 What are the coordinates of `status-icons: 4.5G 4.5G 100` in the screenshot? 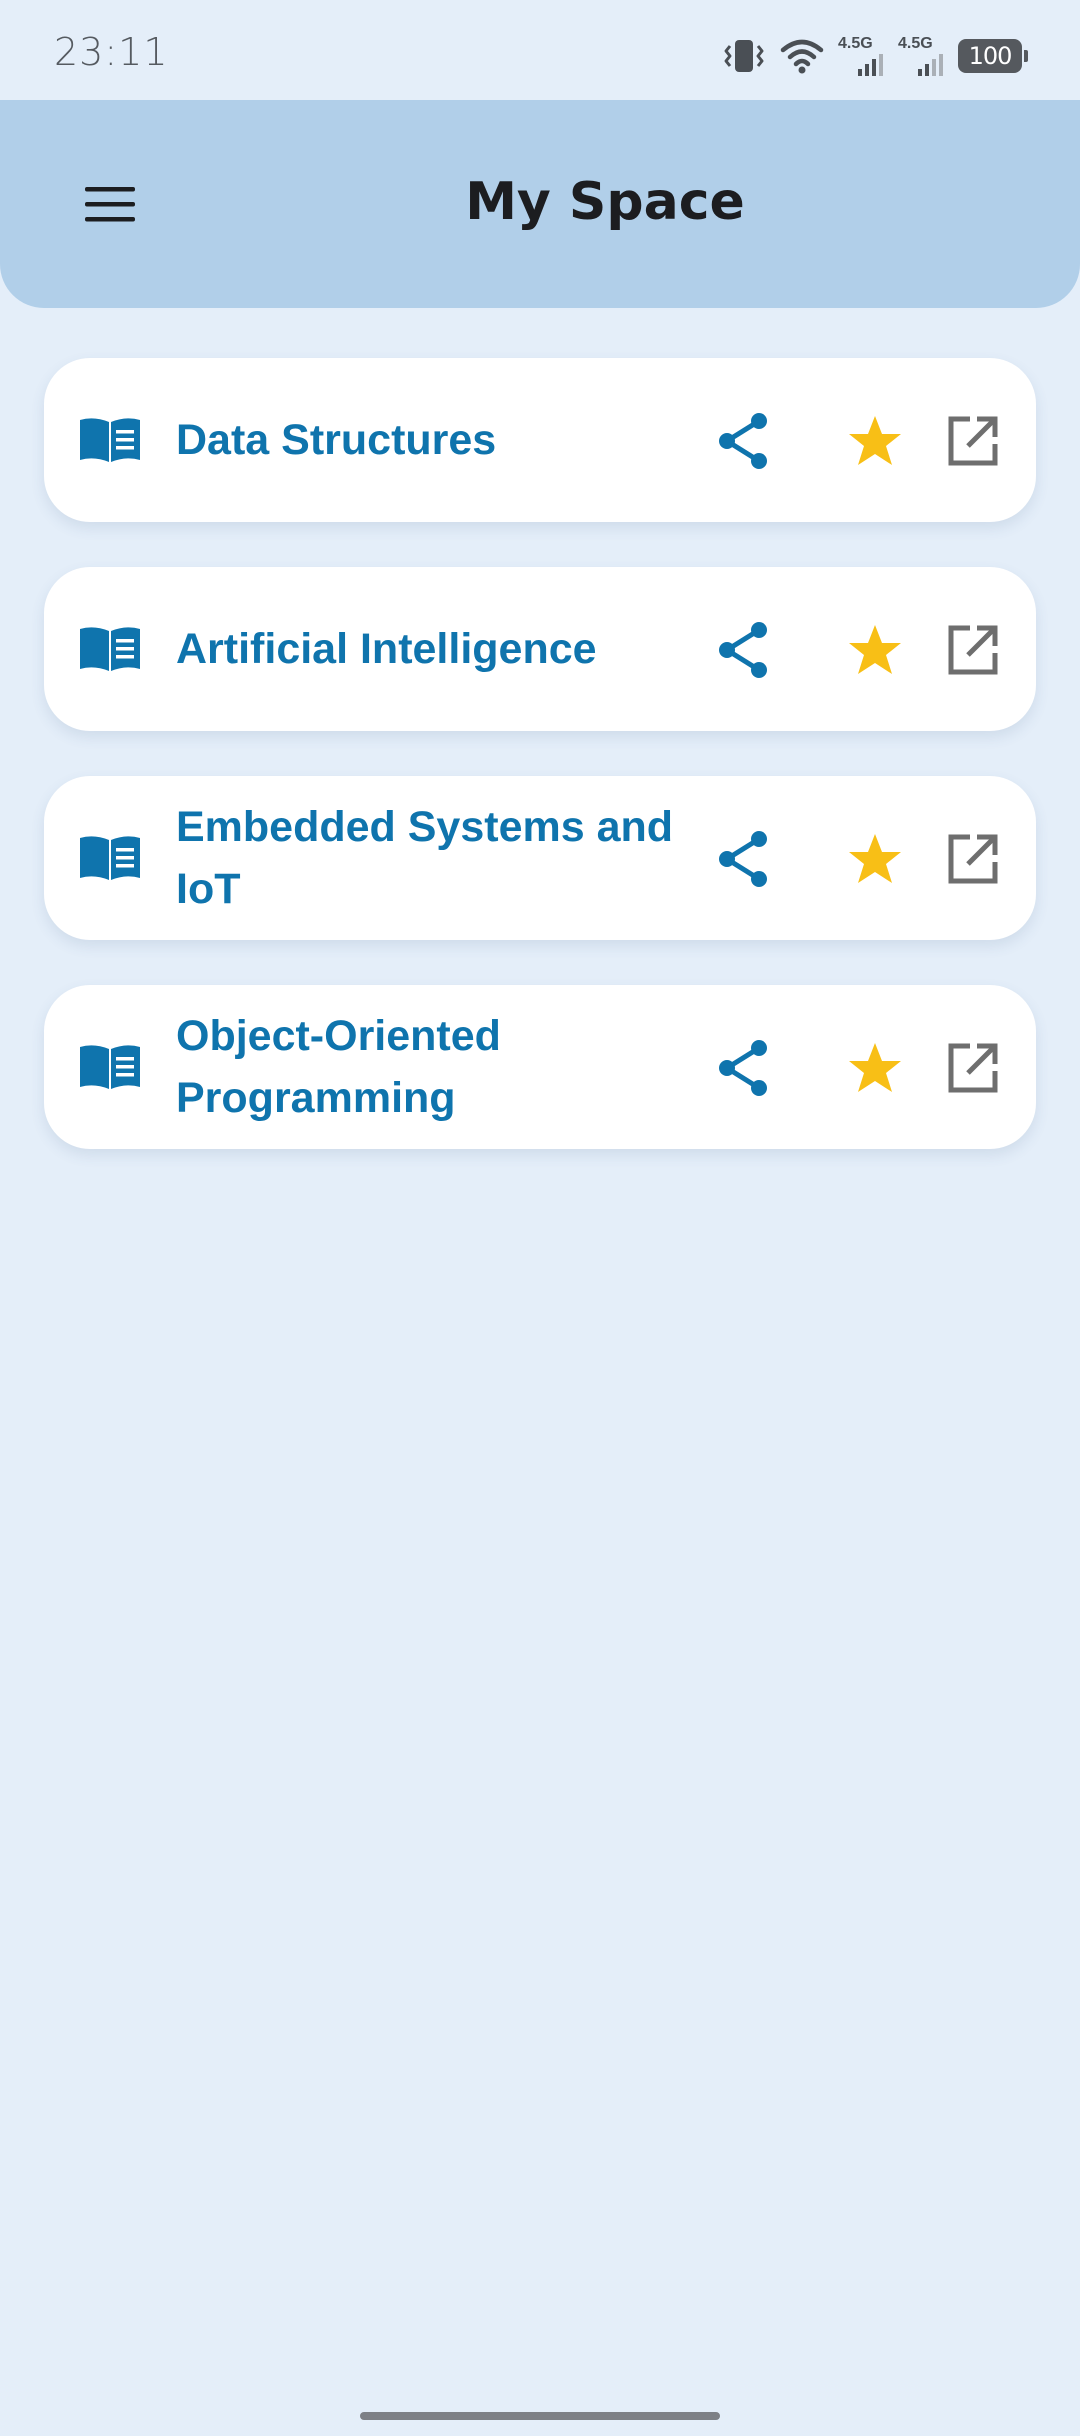 It's located at (875, 56).